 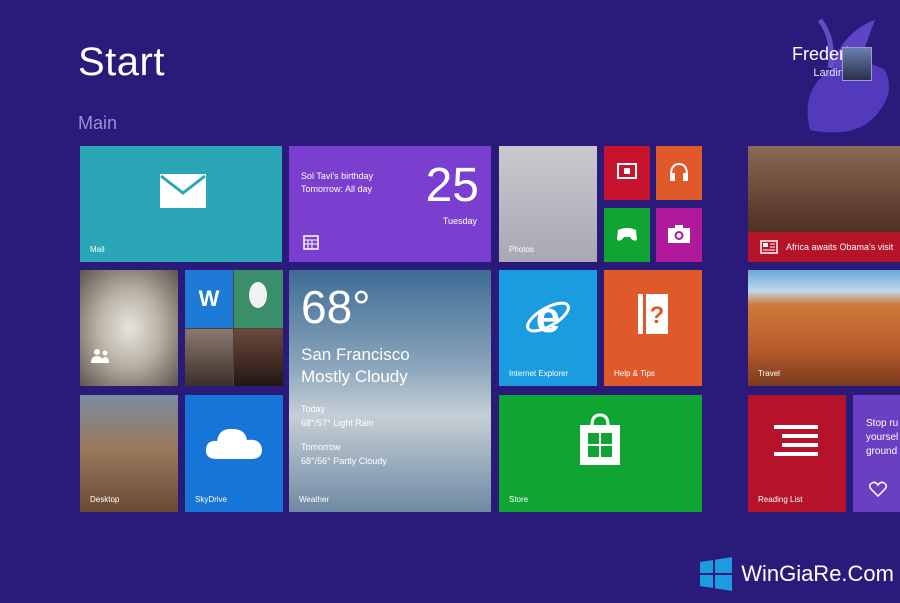 What do you see at coordinates (129, 453) in the screenshot?
I see `tile-desktop: Desktop` at bounding box center [129, 453].